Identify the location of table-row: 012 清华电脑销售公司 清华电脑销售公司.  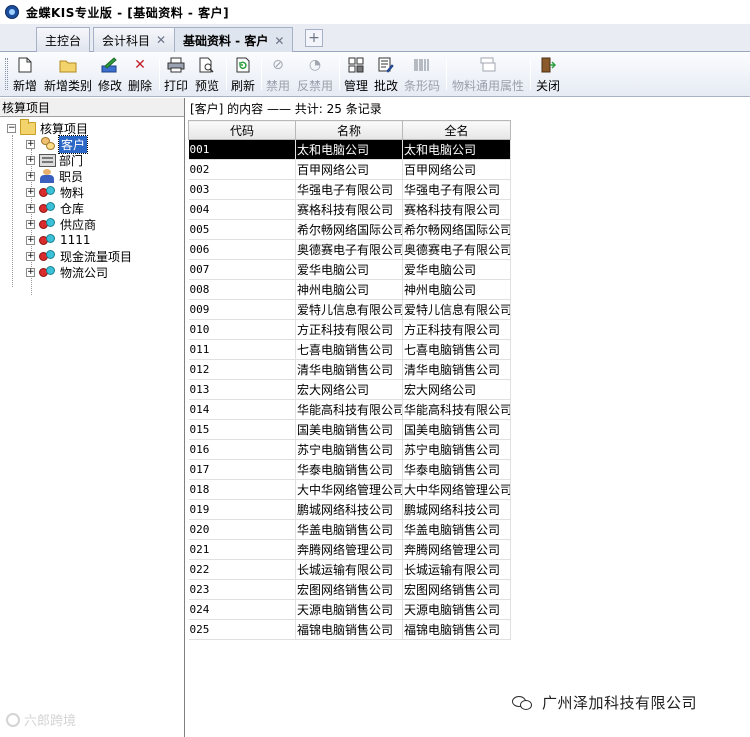
(349, 369).